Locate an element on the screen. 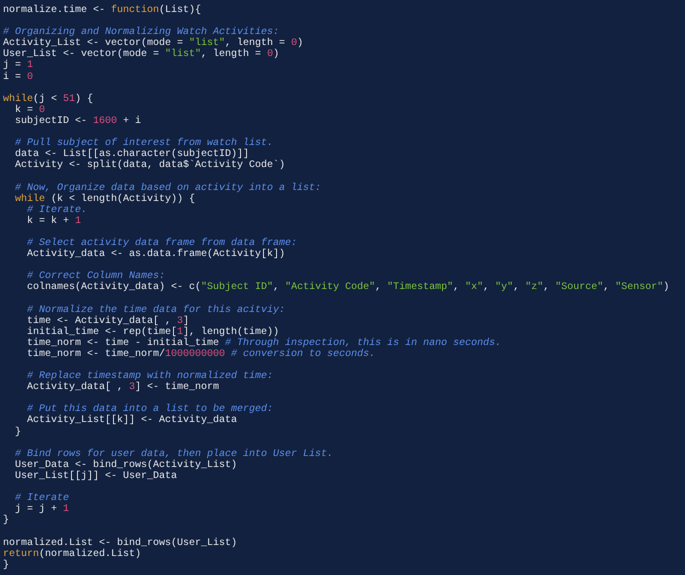 This screenshot has height=575, width=685. code-line: initial_time <- rep(time[1], length(time)) is located at coordinates (153, 332).